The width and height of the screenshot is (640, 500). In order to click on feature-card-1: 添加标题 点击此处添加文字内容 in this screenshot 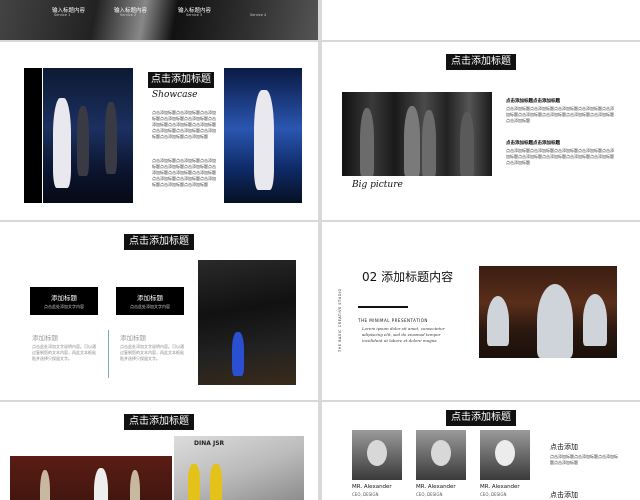, I will do `click(64, 301)`.